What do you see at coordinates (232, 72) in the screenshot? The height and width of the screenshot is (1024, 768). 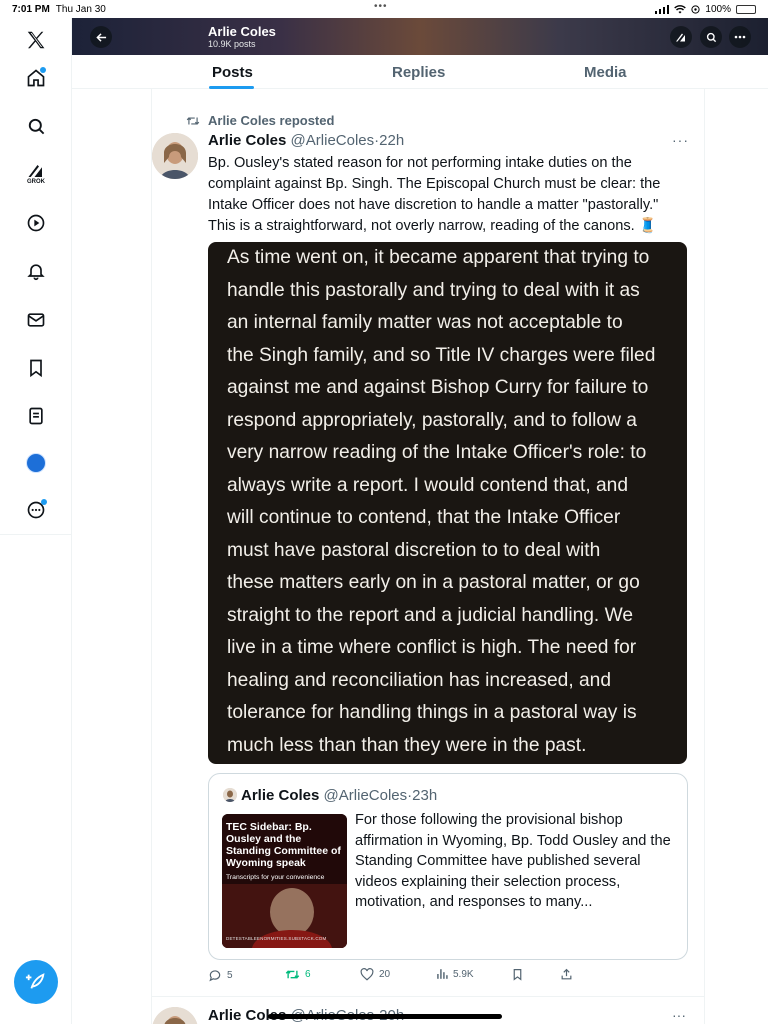 I see `tab-posts: Posts` at bounding box center [232, 72].